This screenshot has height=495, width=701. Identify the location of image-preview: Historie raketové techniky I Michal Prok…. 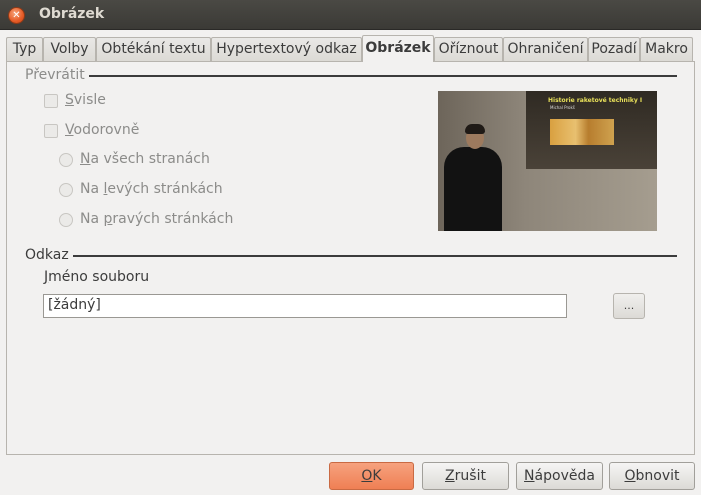
(547, 161).